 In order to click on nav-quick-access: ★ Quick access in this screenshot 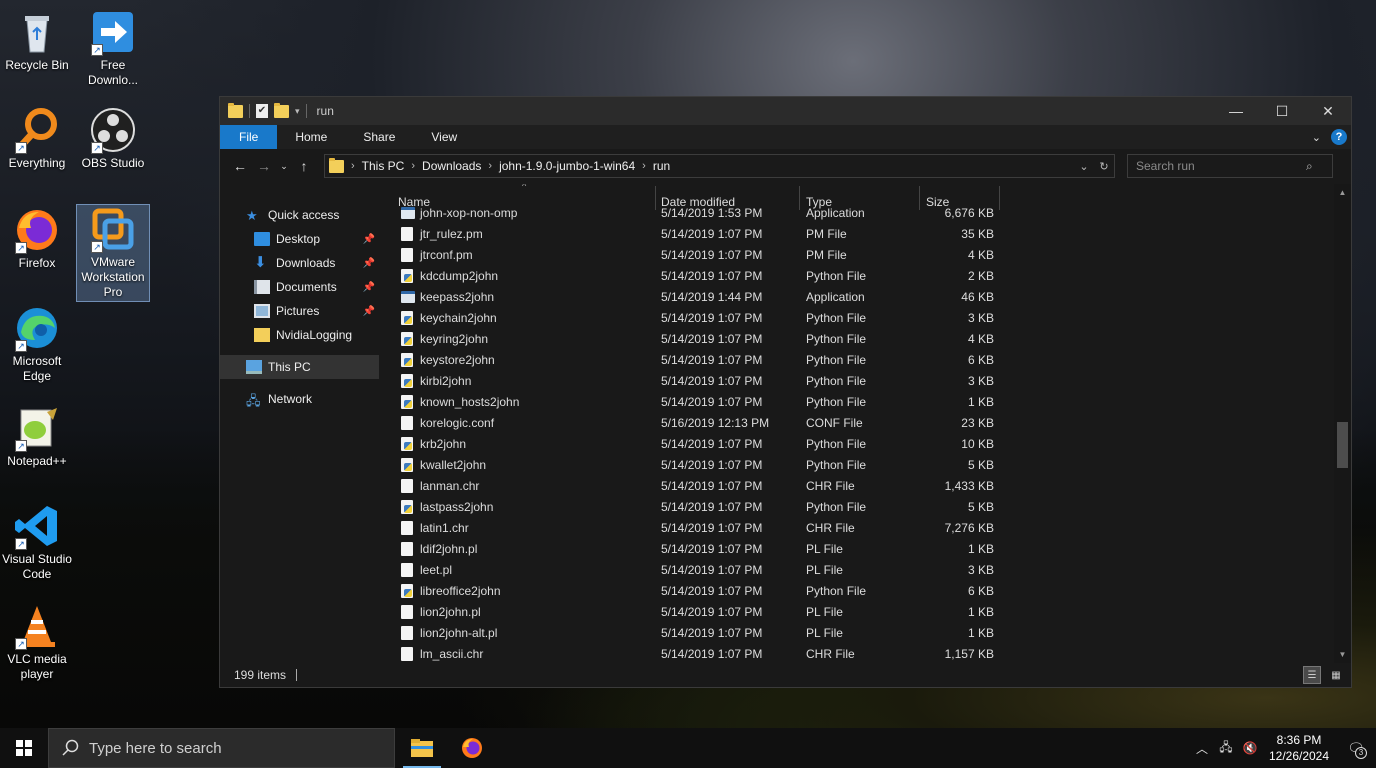, I will do `click(299, 215)`.